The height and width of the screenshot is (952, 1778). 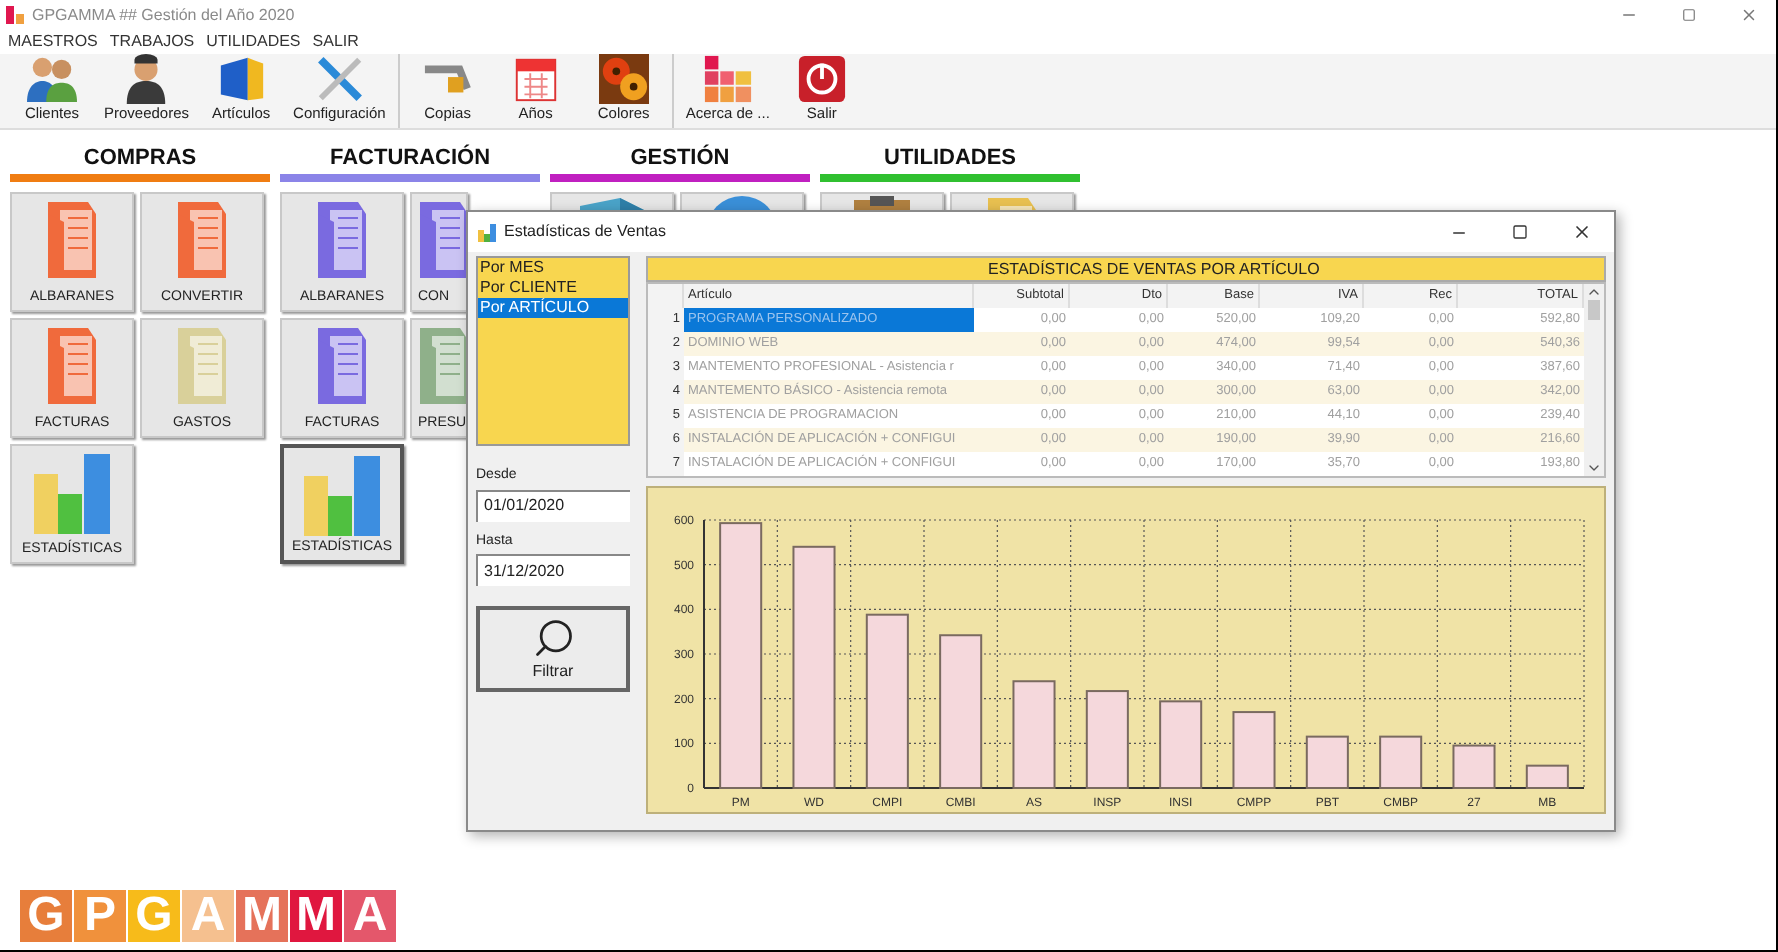 I want to click on scroll-up-icon, so click(x=1594, y=292).